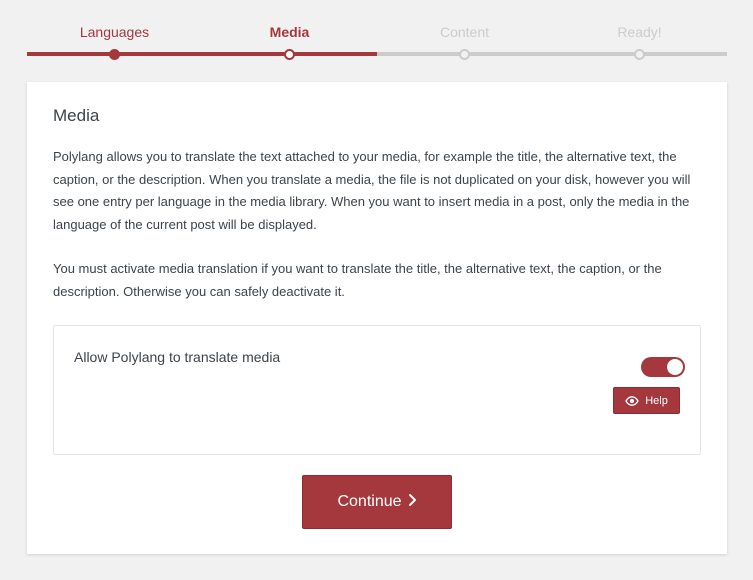 The width and height of the screenshot is (753, 580). I want to click on continue-button: Continue, so click(377, 502).